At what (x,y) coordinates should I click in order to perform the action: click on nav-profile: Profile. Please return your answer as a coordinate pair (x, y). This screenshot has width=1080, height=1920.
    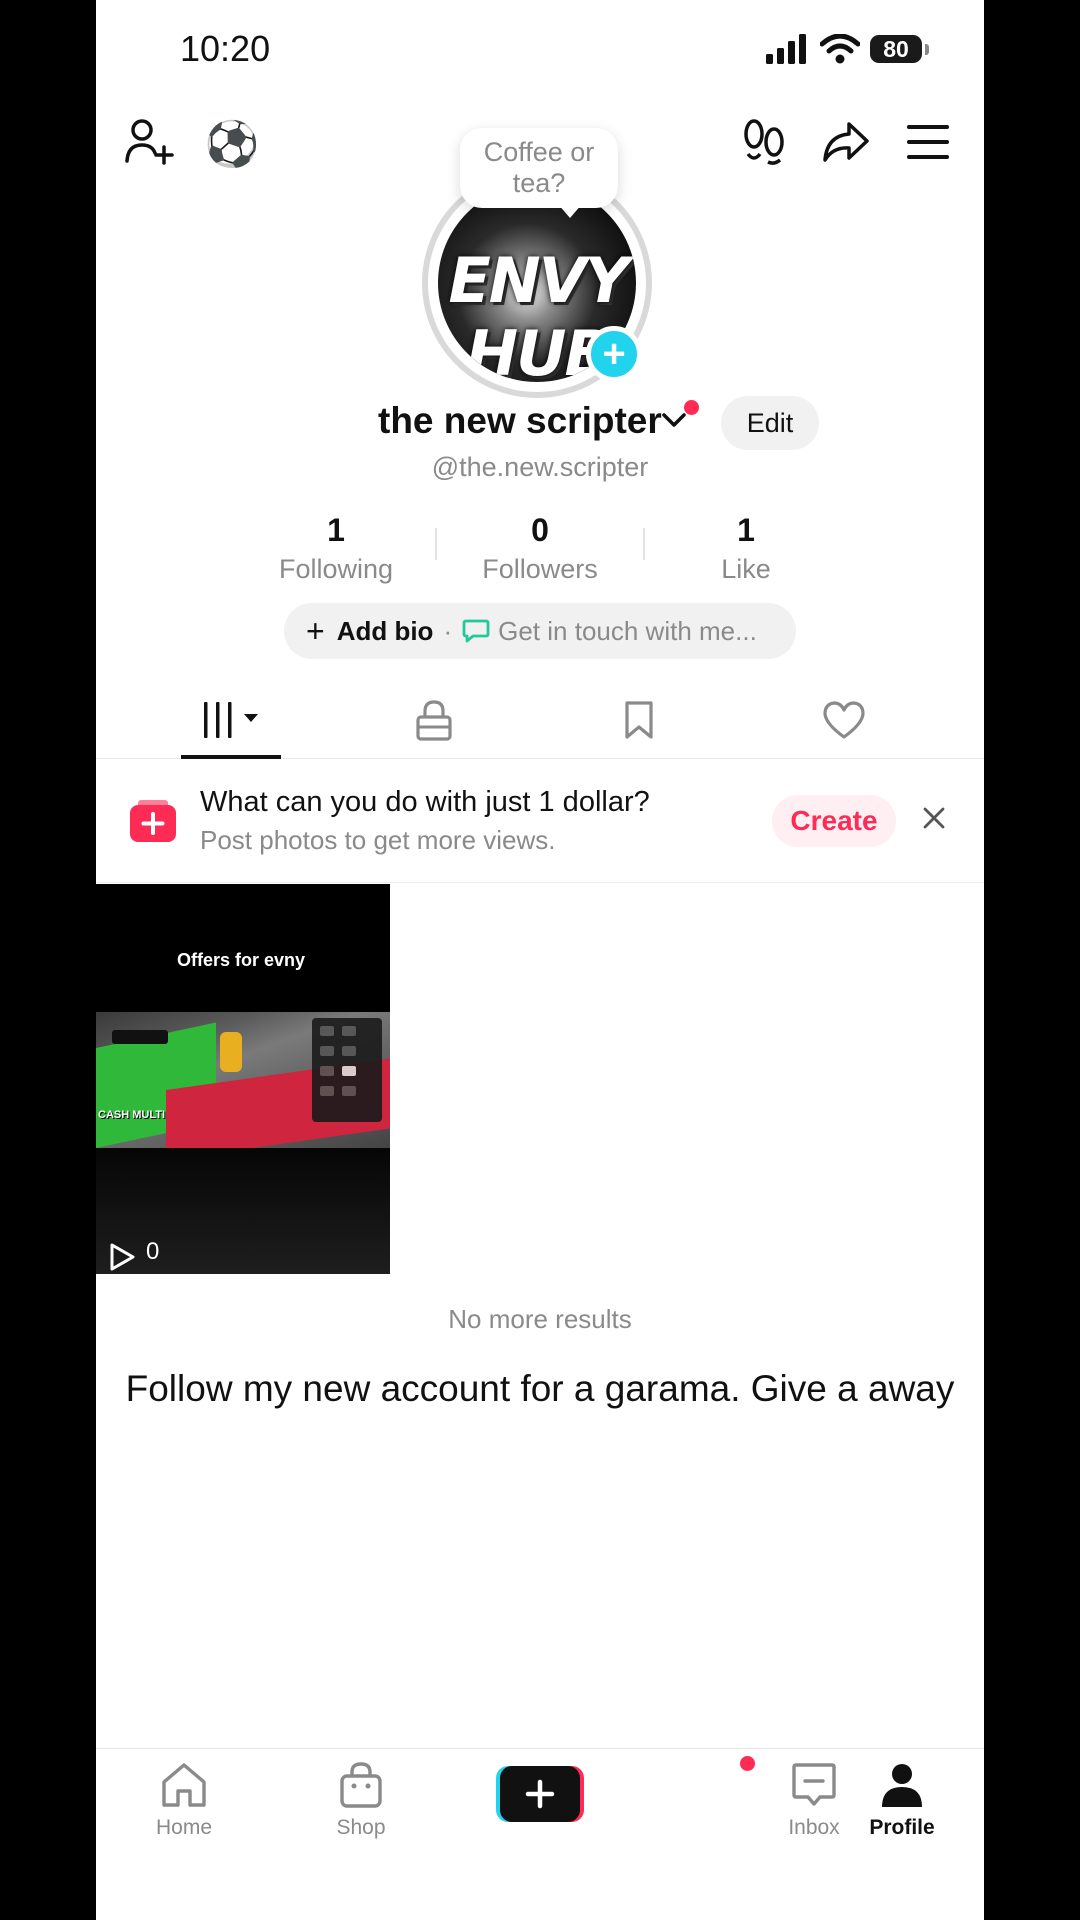
    Looking at the image, I should click on (902, 1800).